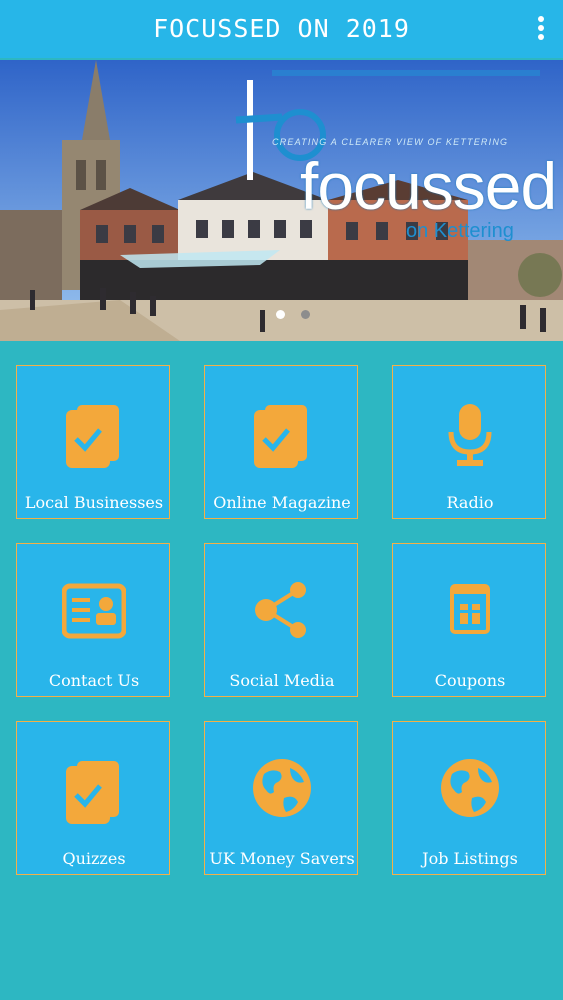  I want to click on app-title: FOCUSSED ON 2019, so click(281, 28).